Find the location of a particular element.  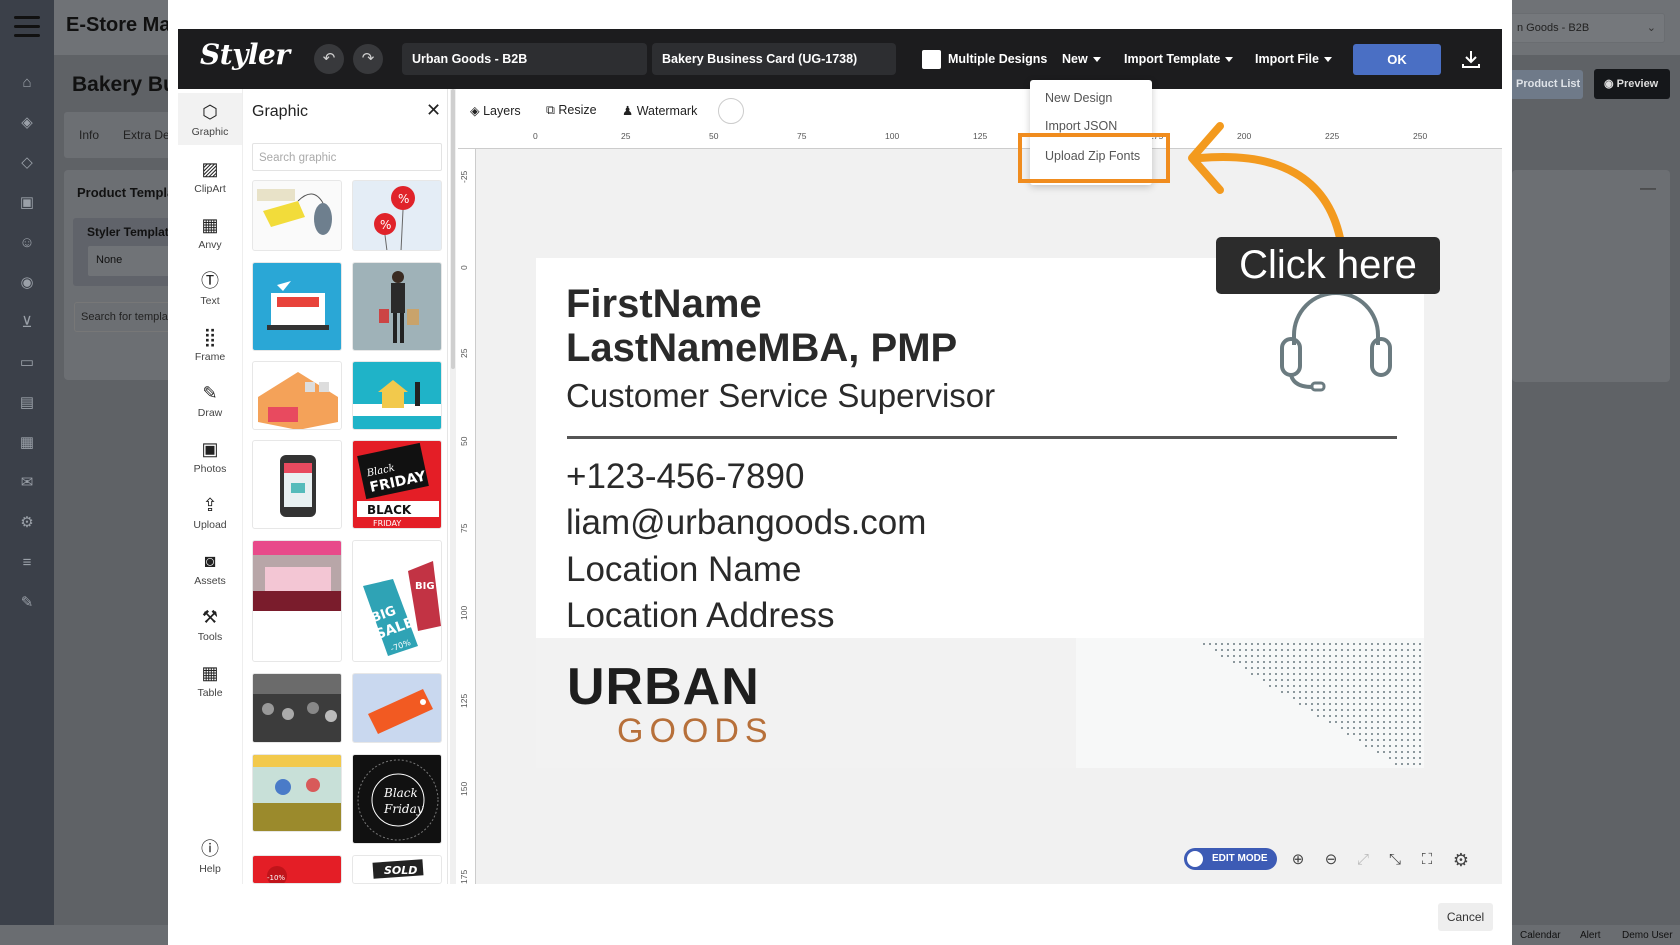

gear-icon: ⚙ is located at coordinates (27, 523).